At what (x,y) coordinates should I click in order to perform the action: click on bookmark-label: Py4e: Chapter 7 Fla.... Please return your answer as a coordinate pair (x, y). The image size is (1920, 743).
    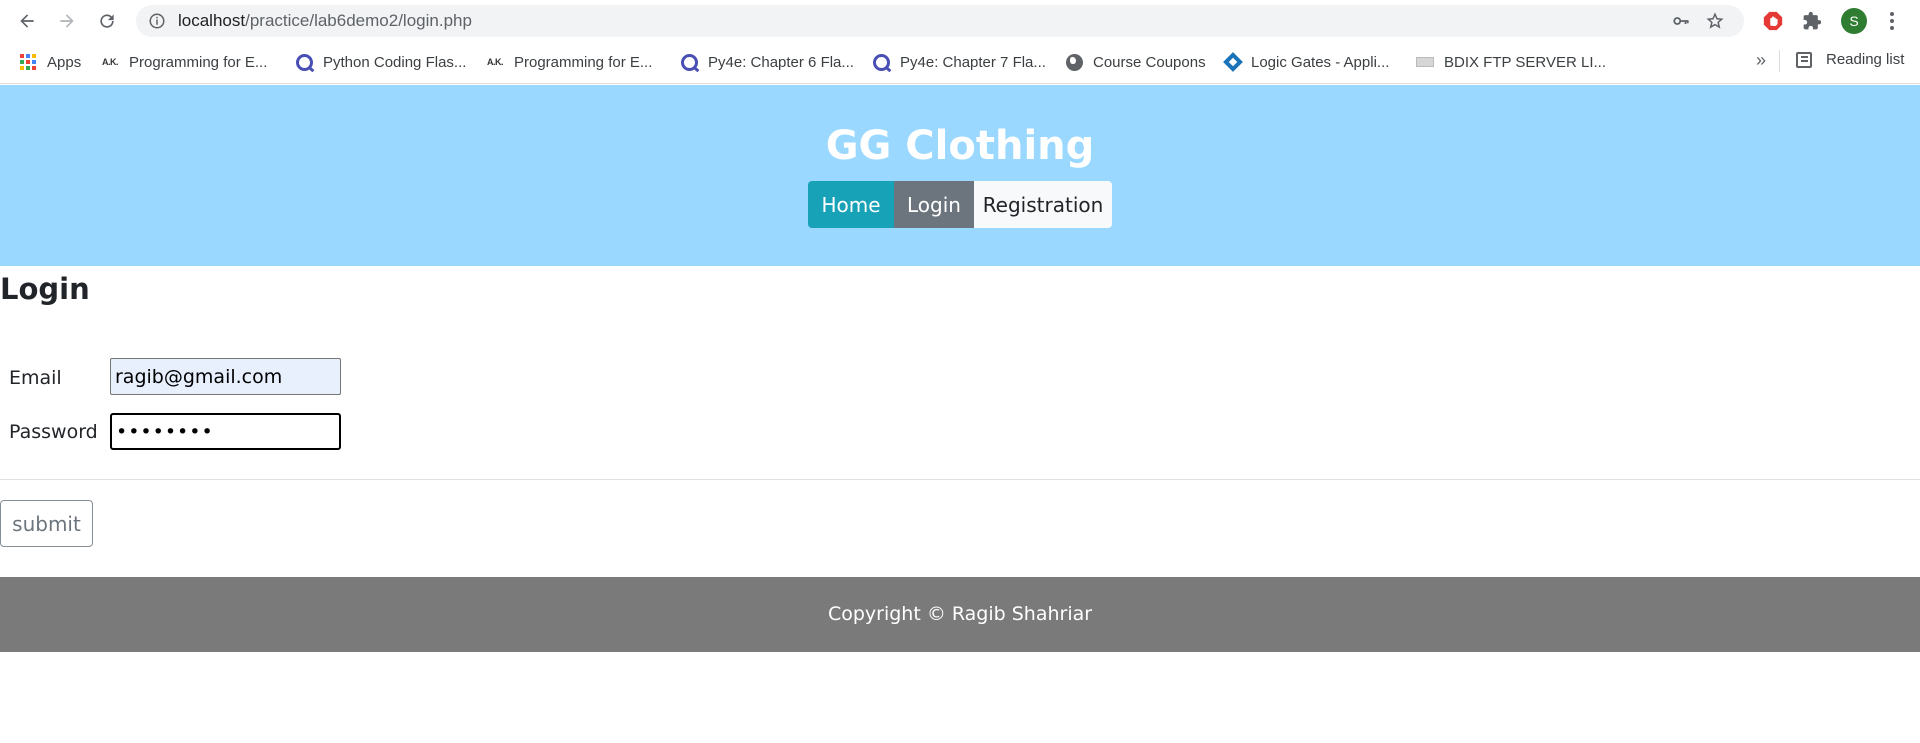
    Looking at the image, I should click on (973, 62).